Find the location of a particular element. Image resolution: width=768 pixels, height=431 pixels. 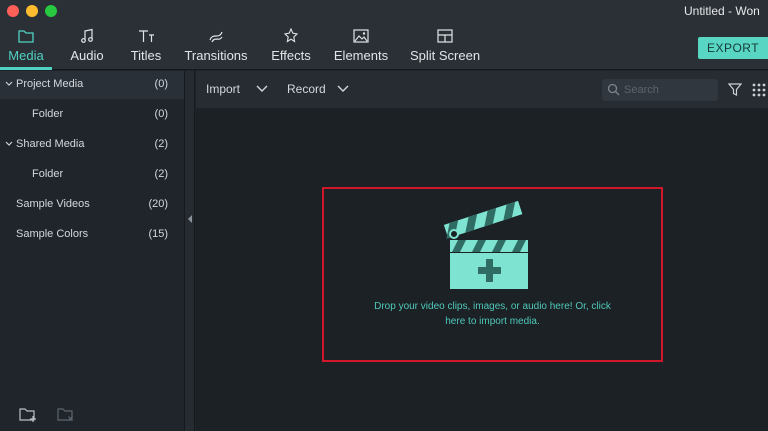

tab-audio-label: Audio is located at coordinates (87, 55).